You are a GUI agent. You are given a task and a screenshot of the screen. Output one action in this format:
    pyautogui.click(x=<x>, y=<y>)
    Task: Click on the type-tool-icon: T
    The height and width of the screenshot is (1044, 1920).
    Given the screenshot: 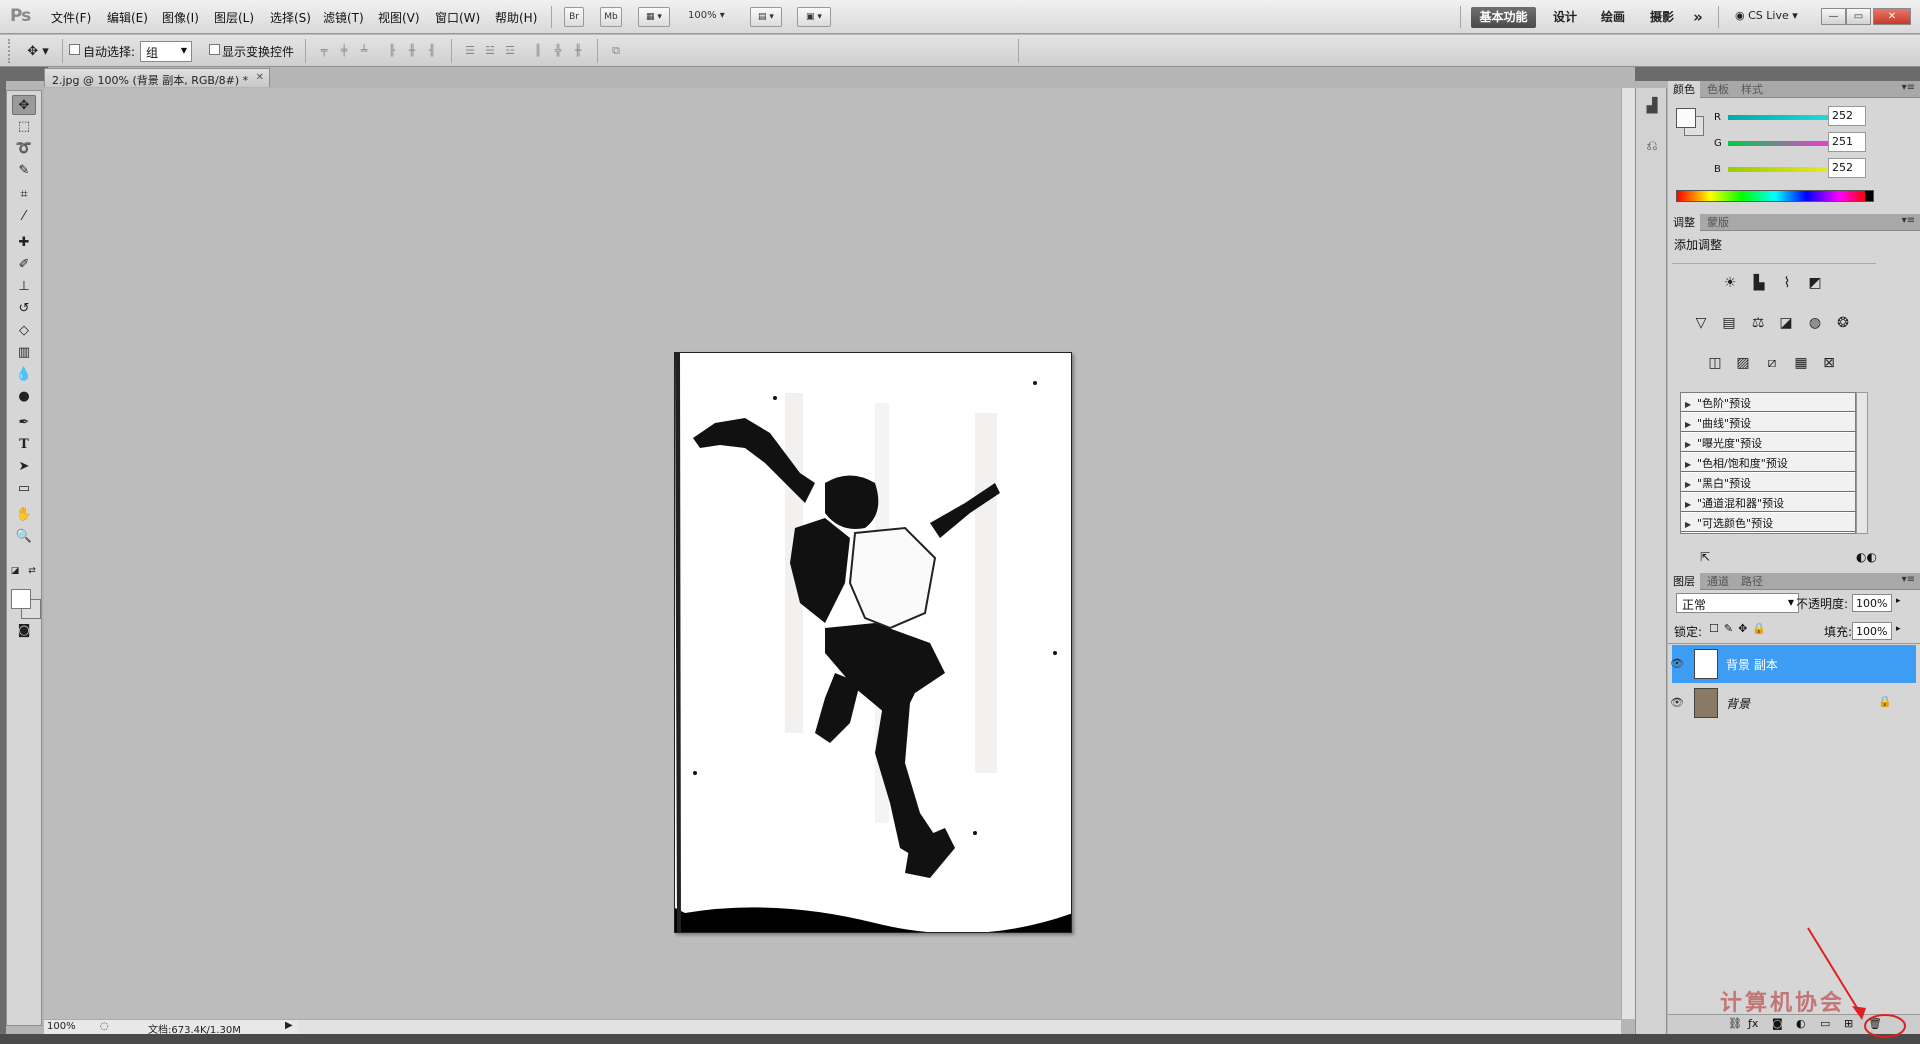 What is the action you would take?
    pyautogui.click(x=24, y=445)
    